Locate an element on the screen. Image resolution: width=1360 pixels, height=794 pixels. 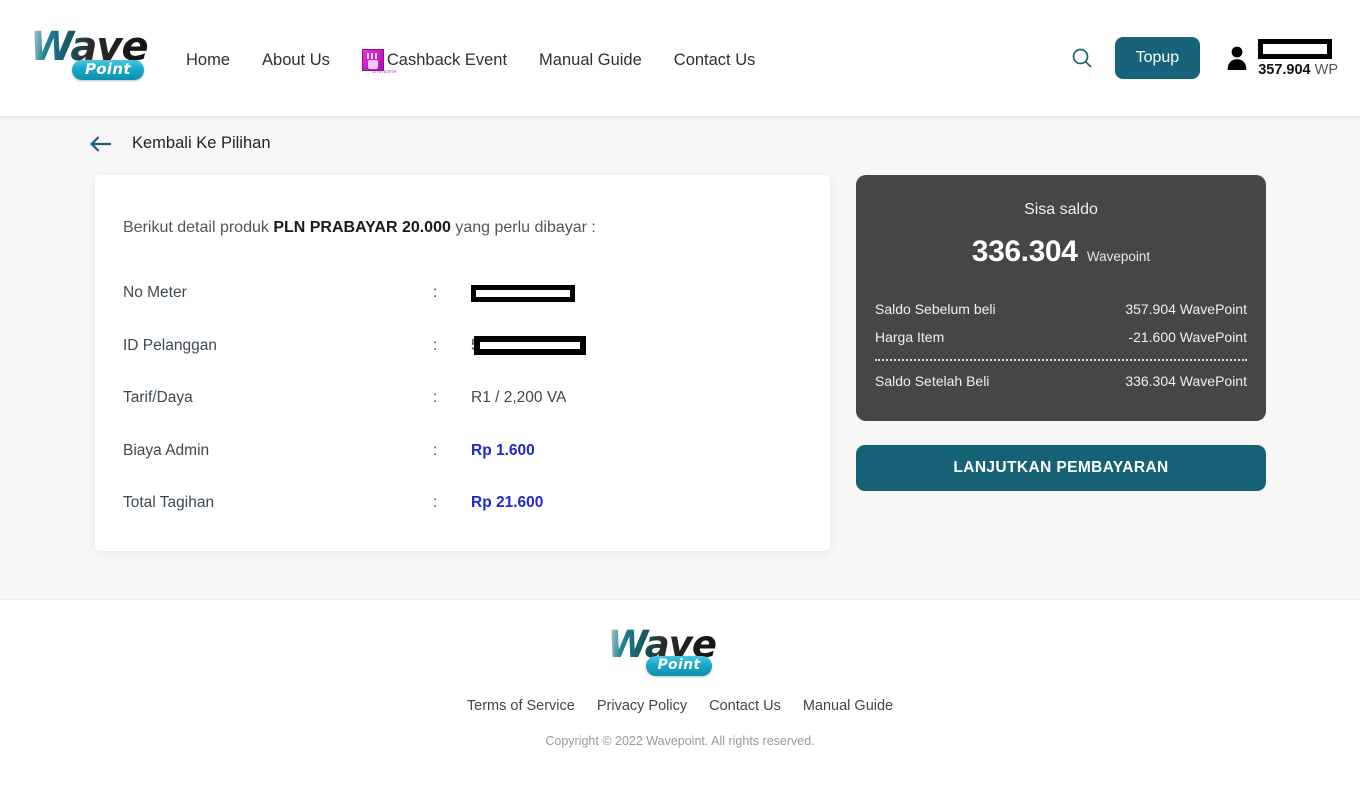
nav-item-cashback-event: Cashback Event is located at coordinates (434, 60).